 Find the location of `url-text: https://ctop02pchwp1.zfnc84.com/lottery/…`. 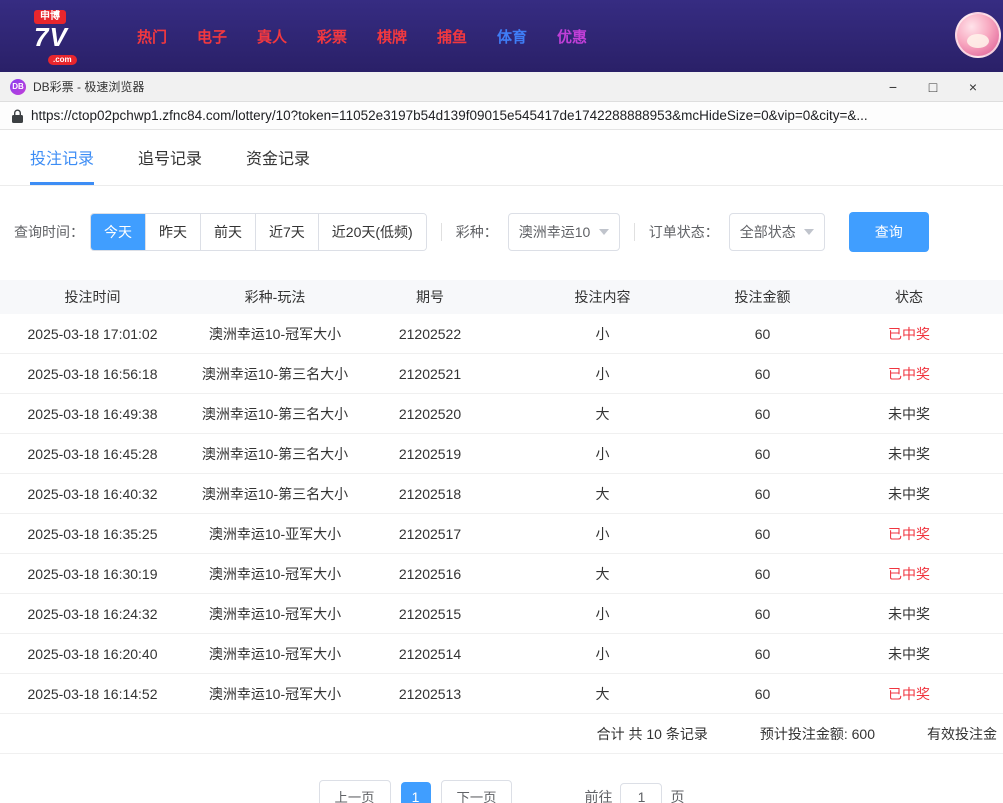

url-text: https://ctop02pchwp1.zfnc84.com/lottery/… is located at coordinates (449, 115).